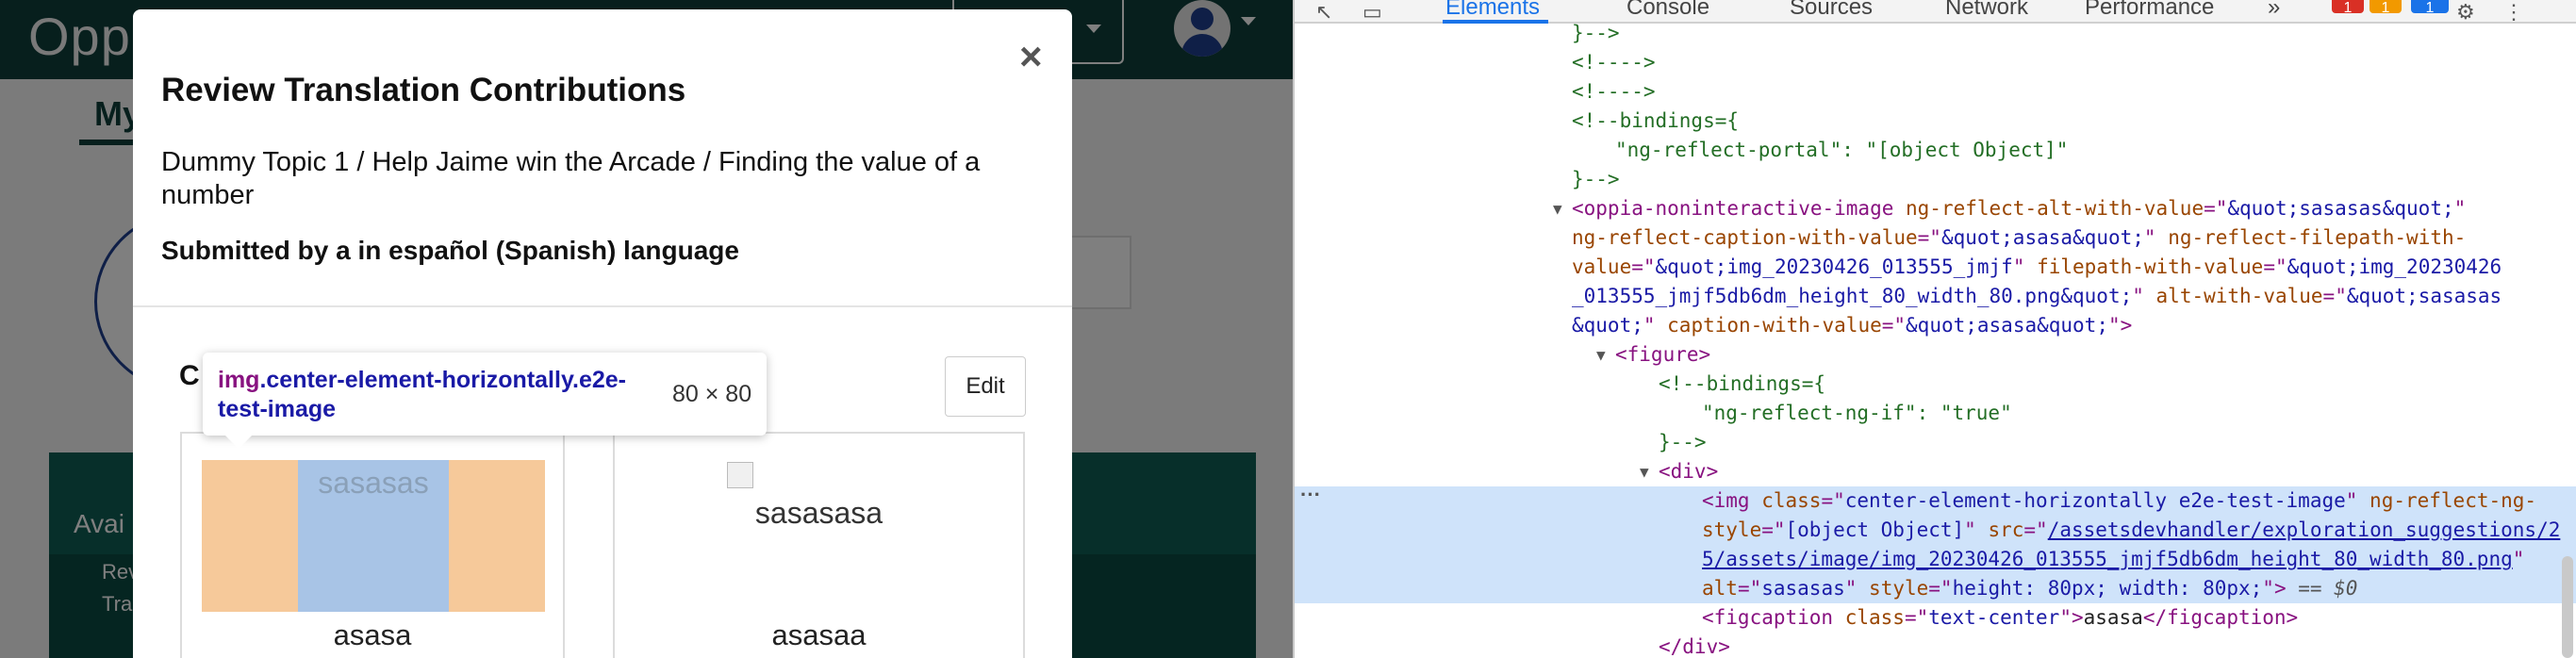  What do you see at coordinates (1602, 266) in the screenshot?
I see `code-token: value` at bounding box center [1602, 266].